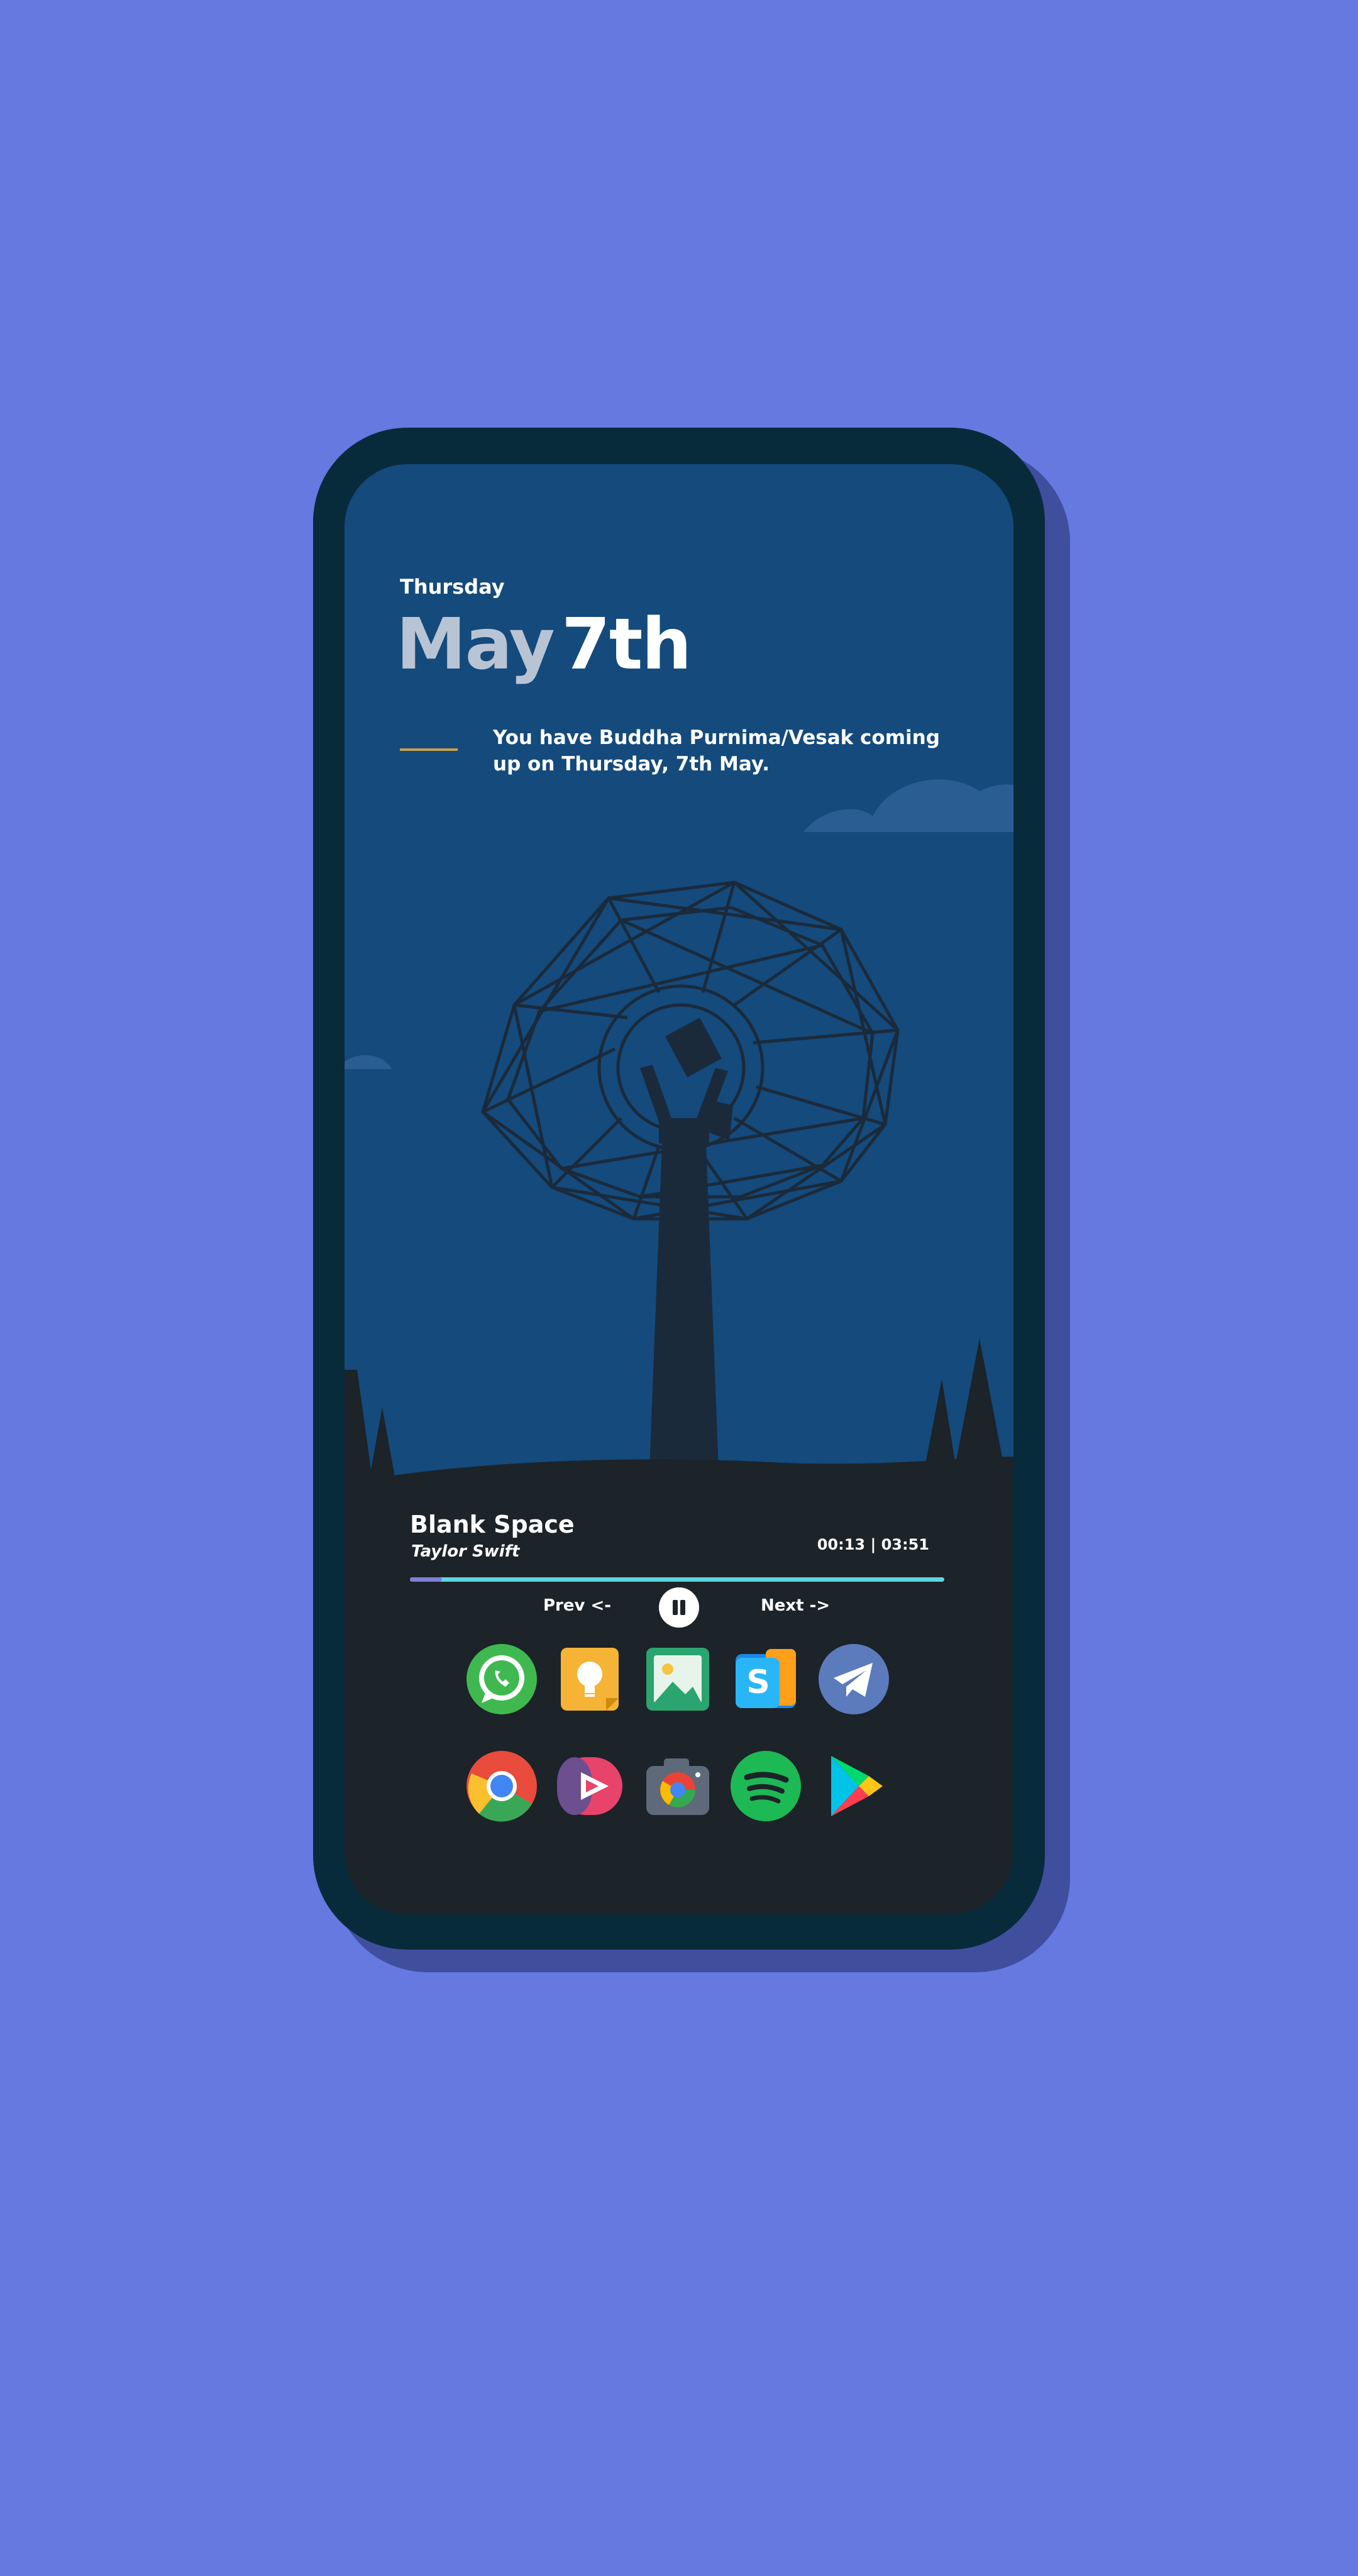 The image size is (1358, 2576). Describe the element at coordinates (577, 1605) in the screenshot. I see `prev-button: Prev <-` at that location.